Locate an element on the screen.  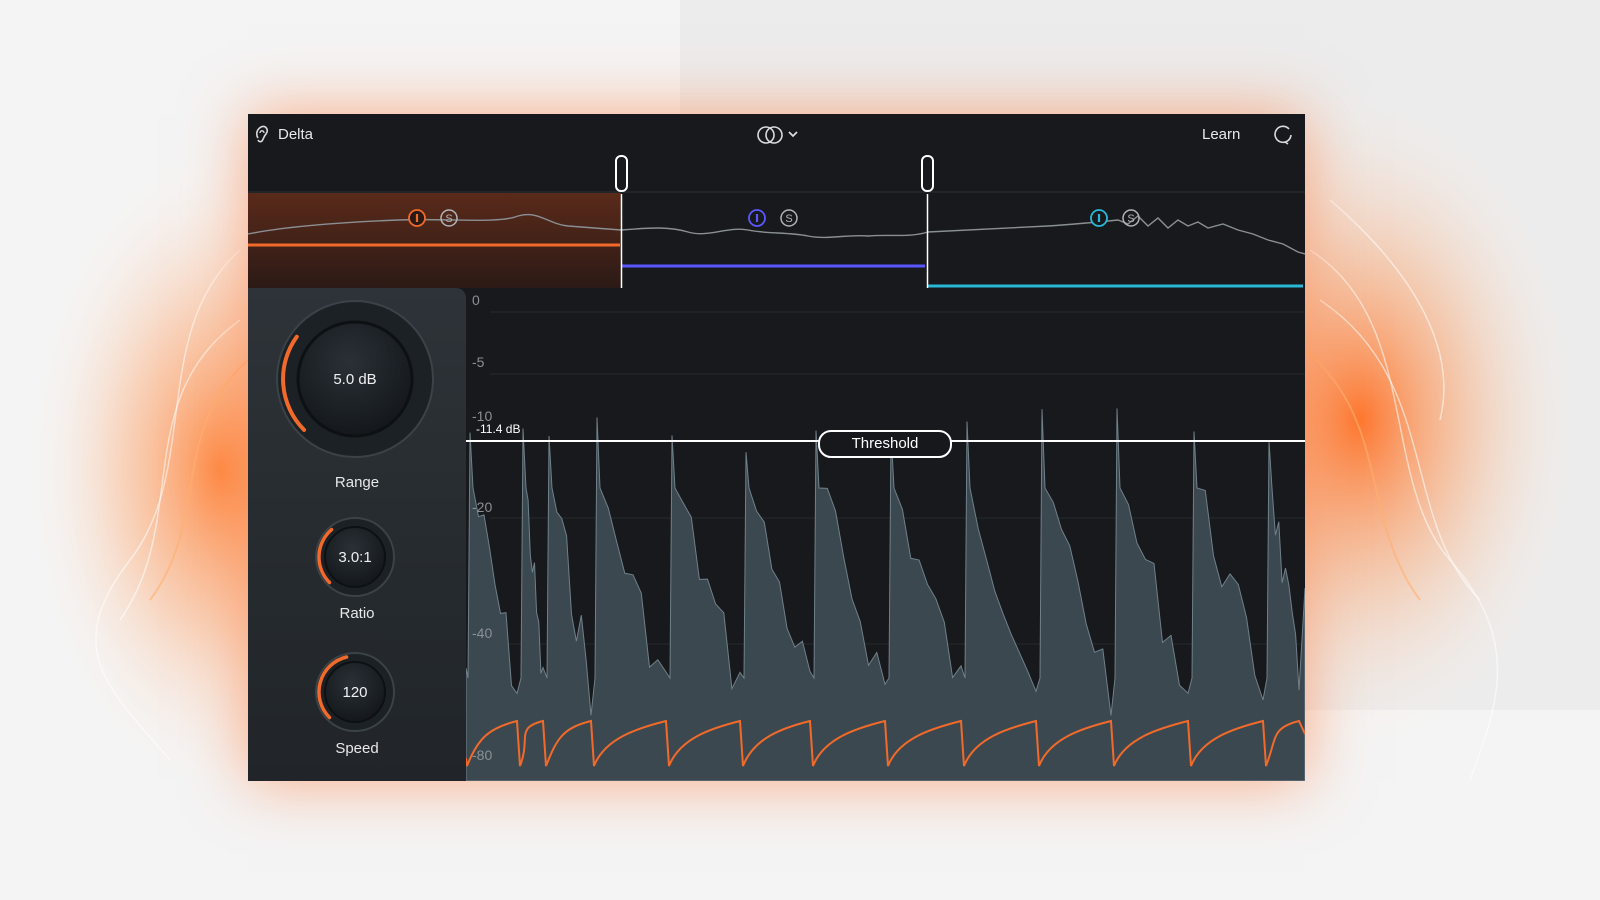
speed-control: 120 Speed is located at coordinates (357, 708).